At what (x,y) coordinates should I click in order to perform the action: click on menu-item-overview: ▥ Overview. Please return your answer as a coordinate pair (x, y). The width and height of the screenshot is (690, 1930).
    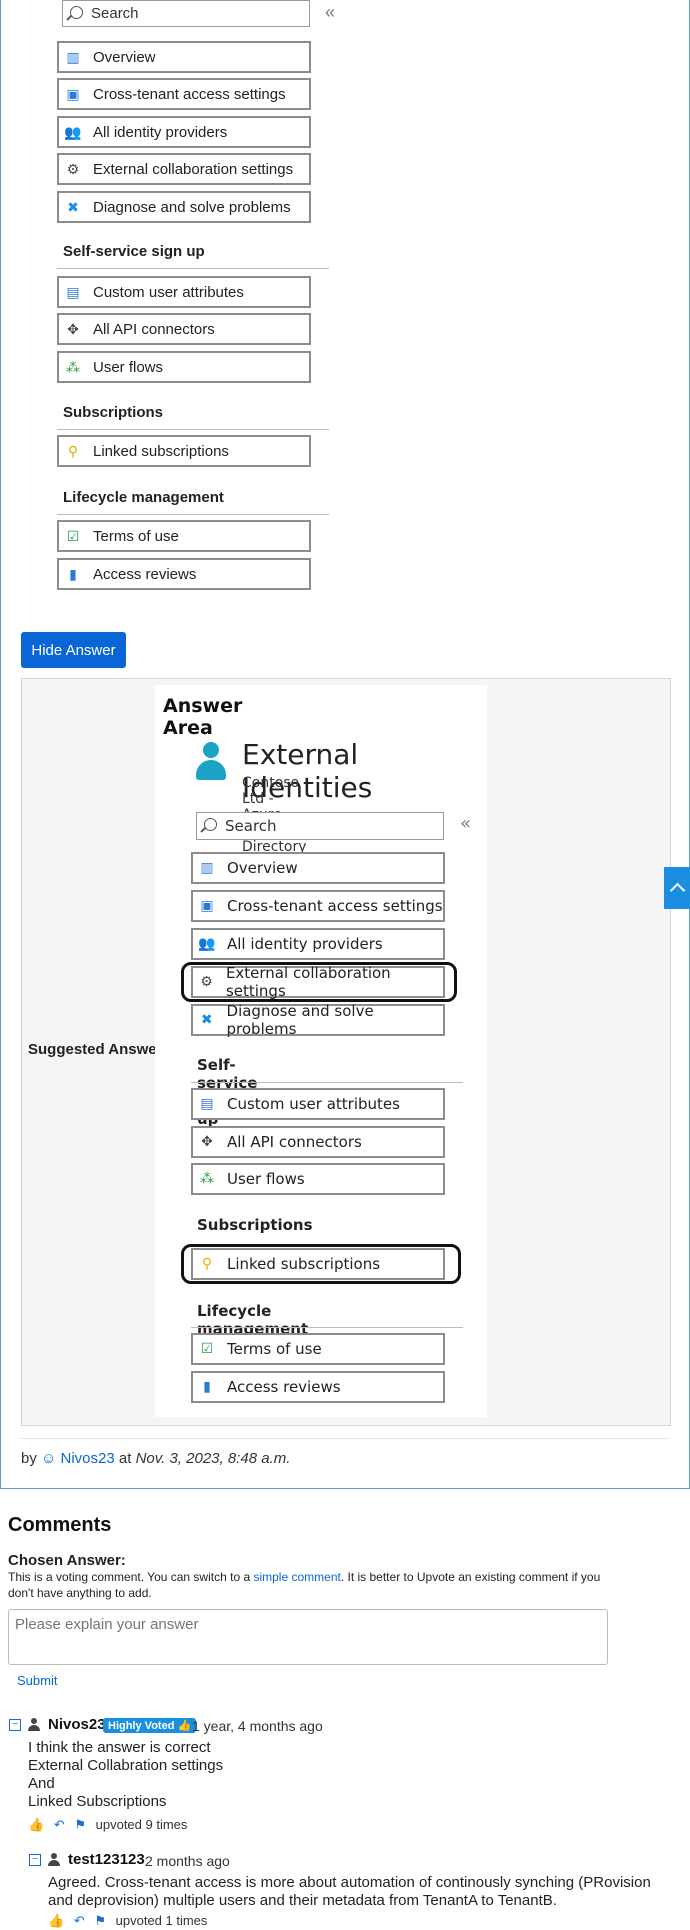
    Looking at the image, I should click on (184, 57).